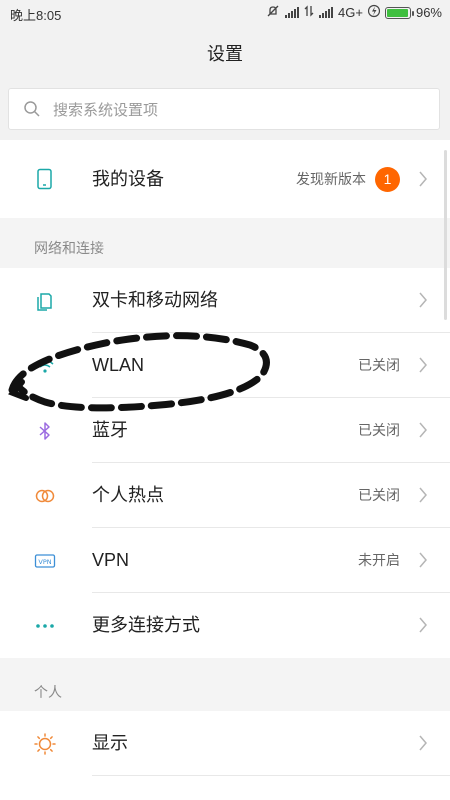 Image resolution: width=450 pixels, height=800 pixels. What do you see at coordinates (387, 179) in the screenshot?
I see `update-badge: 1` at bounding box center [387, 179].